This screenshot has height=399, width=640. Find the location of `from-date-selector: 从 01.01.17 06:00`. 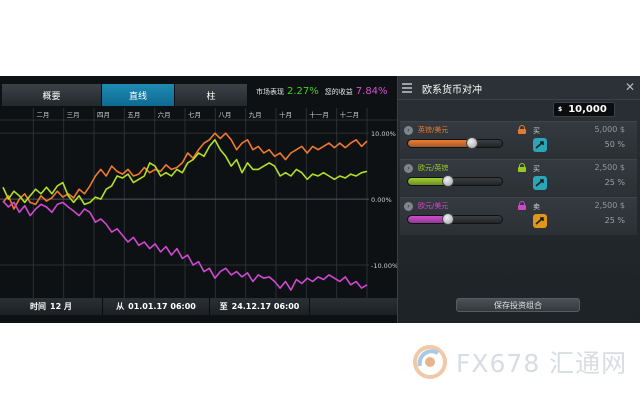

from-date-selector: 从 01.01.17 06:00 is located at coordinates (156, 306).